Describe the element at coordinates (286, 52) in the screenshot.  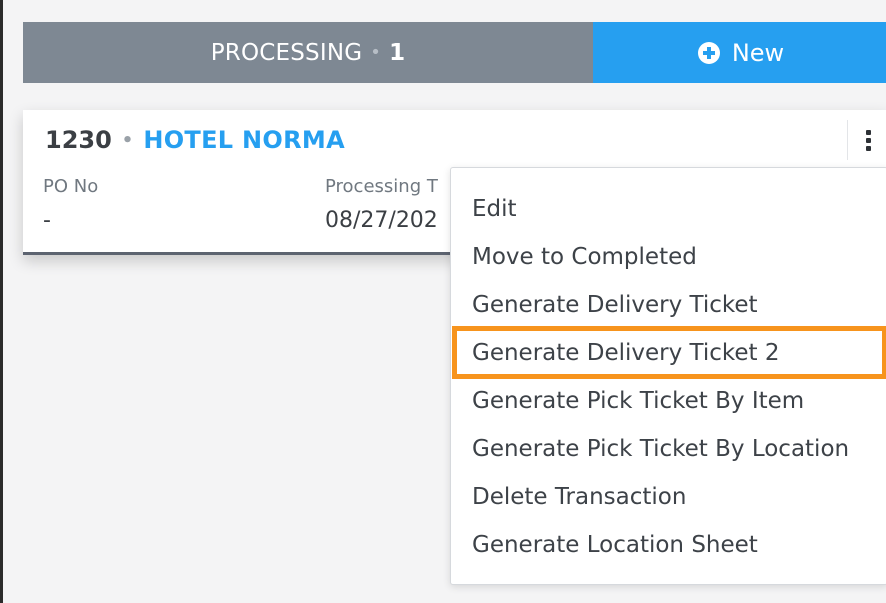
I see `status-label: PROCESSING` at that location.